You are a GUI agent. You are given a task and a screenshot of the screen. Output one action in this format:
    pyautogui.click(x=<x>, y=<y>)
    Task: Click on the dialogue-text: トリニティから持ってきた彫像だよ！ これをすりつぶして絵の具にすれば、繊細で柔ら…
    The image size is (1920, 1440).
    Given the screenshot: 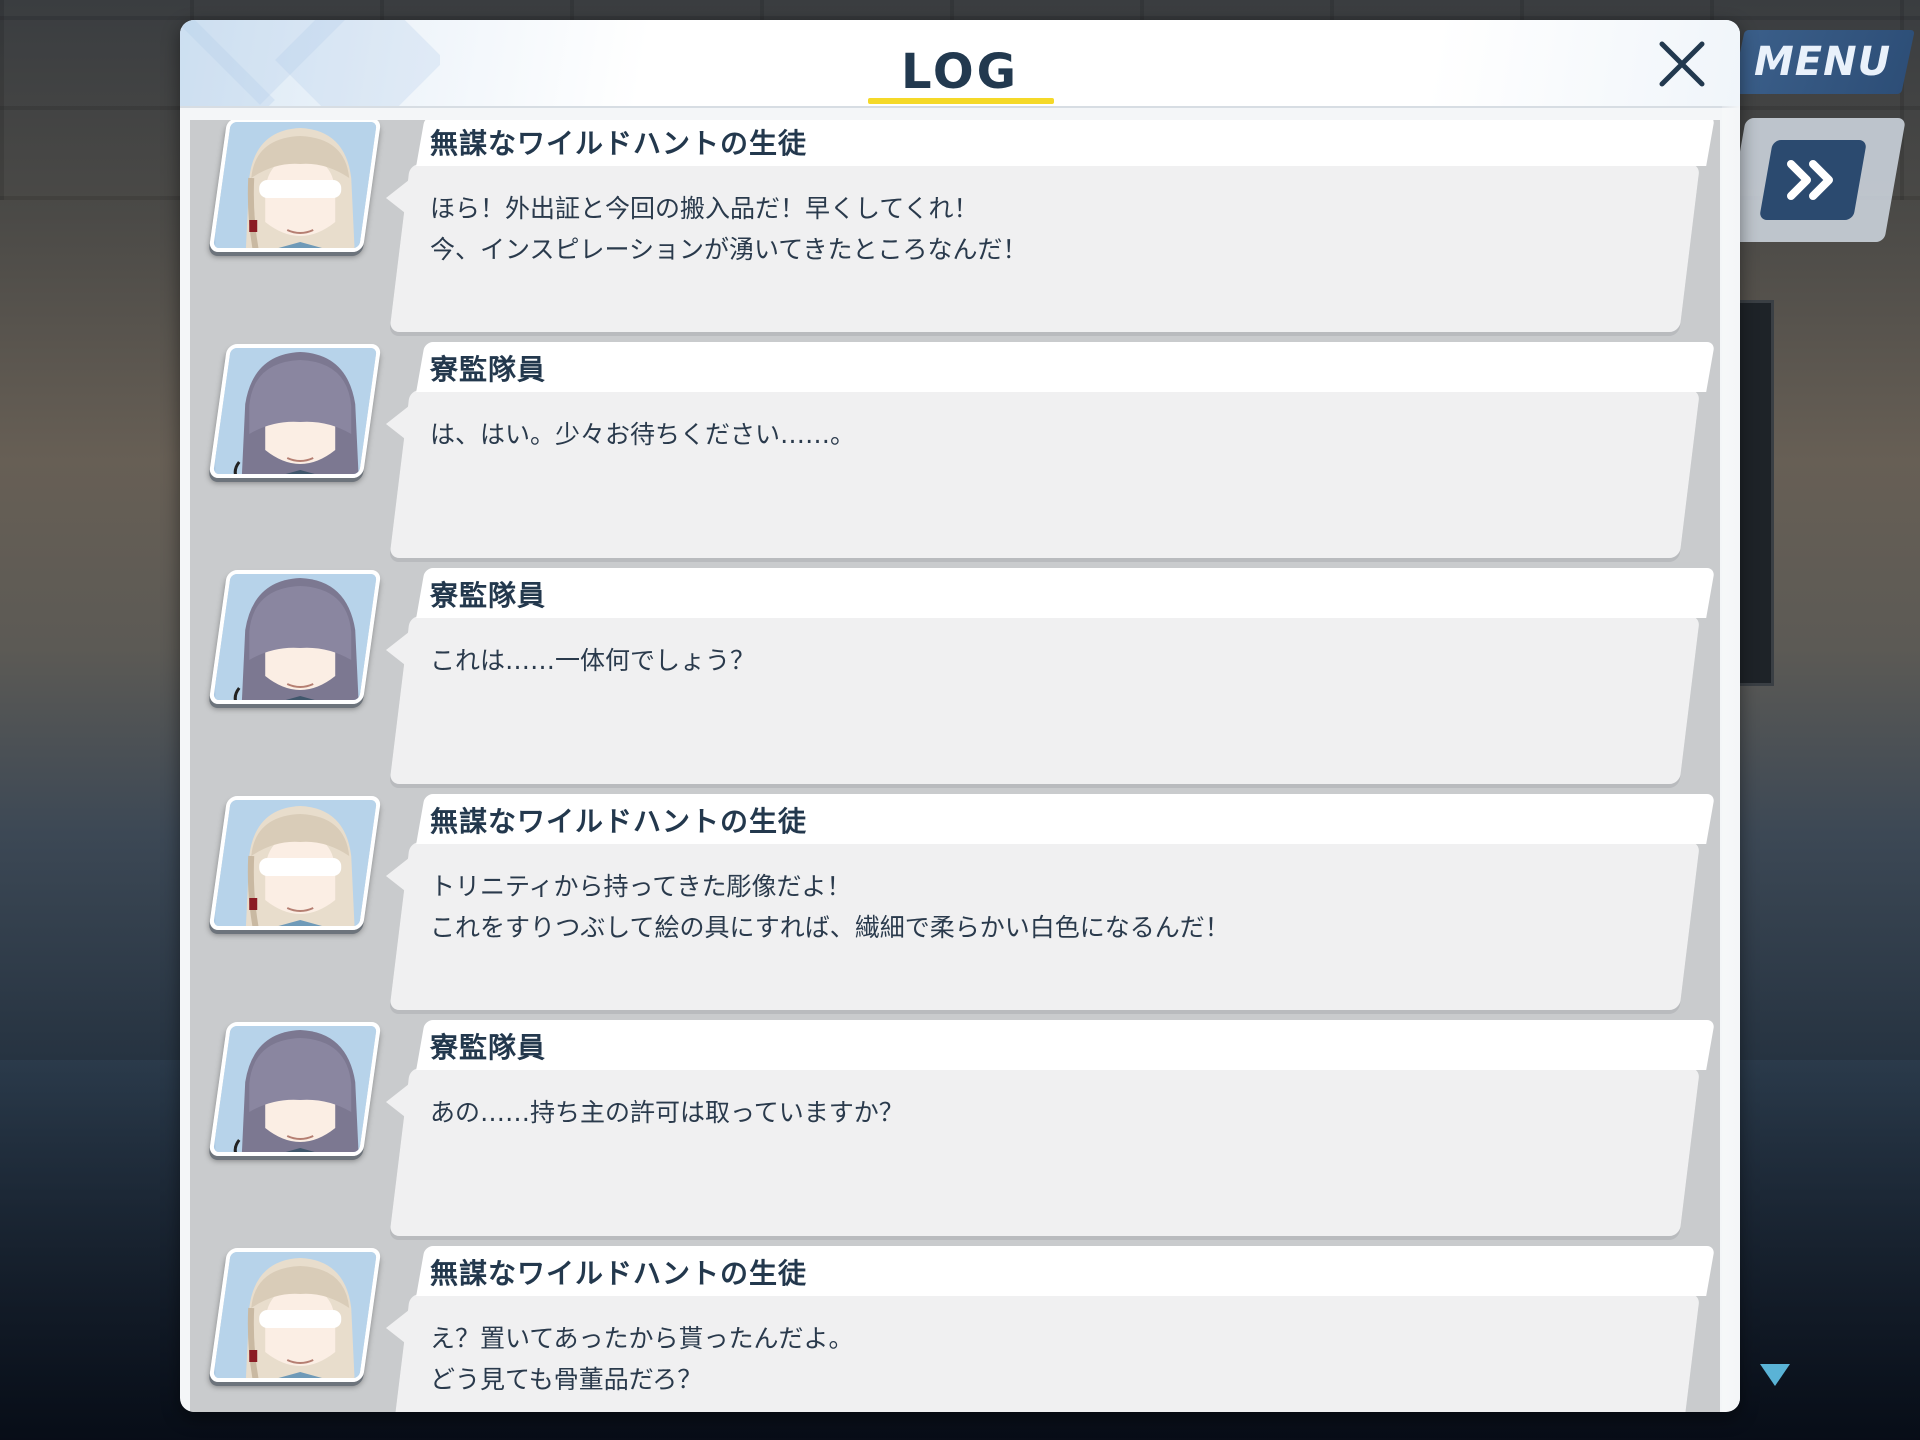 What is the action you would take?
    pyautogui.click(x=830, y=907)
    